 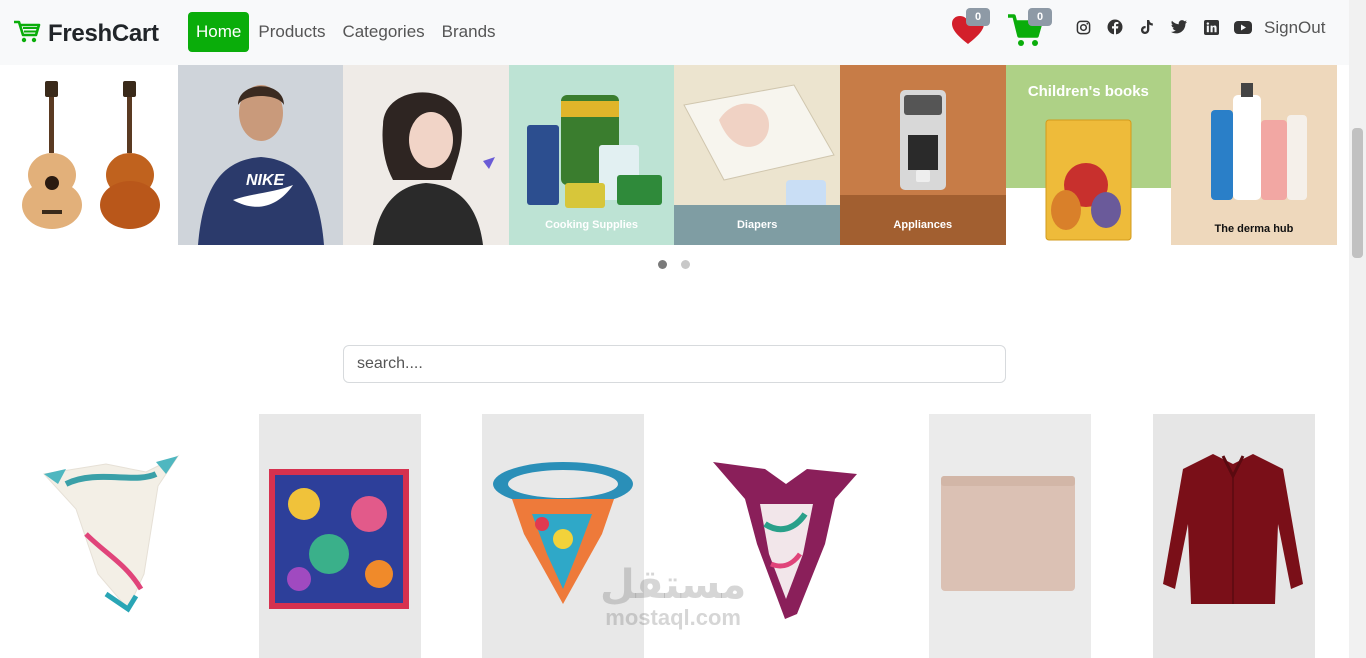 What do you see at coordinates (1357, 193) in the screenshot?
I see `scrollbar-thumb` at bounding box center [1357, 193].